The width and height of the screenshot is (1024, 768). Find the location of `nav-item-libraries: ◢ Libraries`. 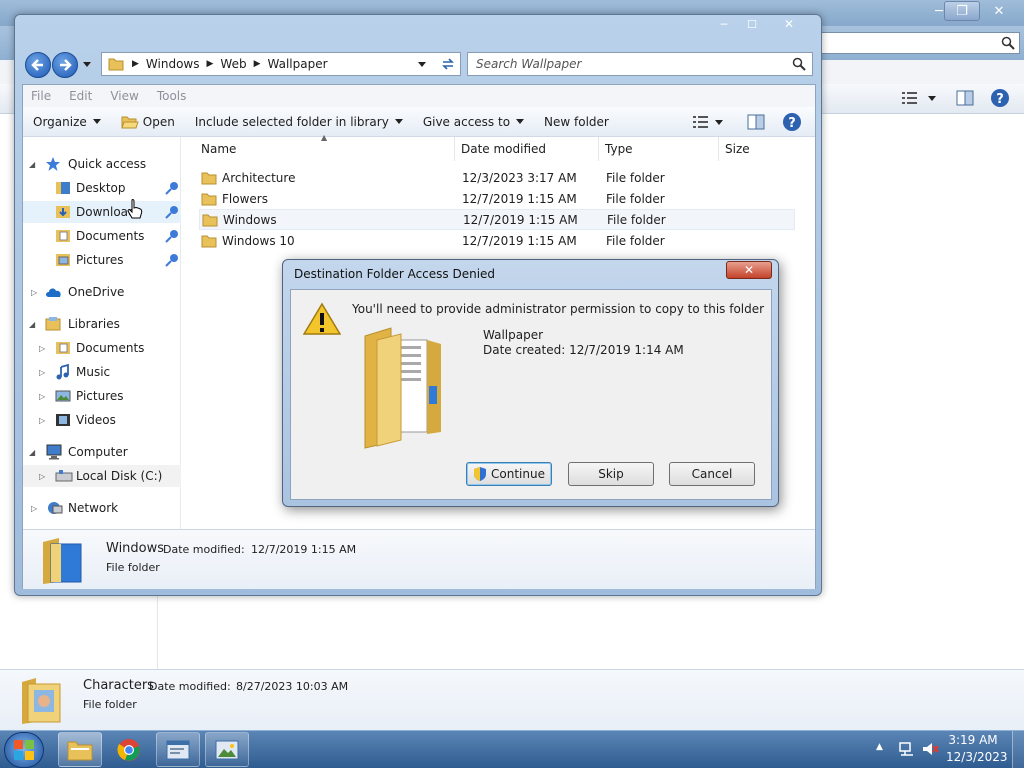

nav-item-libraries: ◢ Libraries is located at coordinates (102, 324).